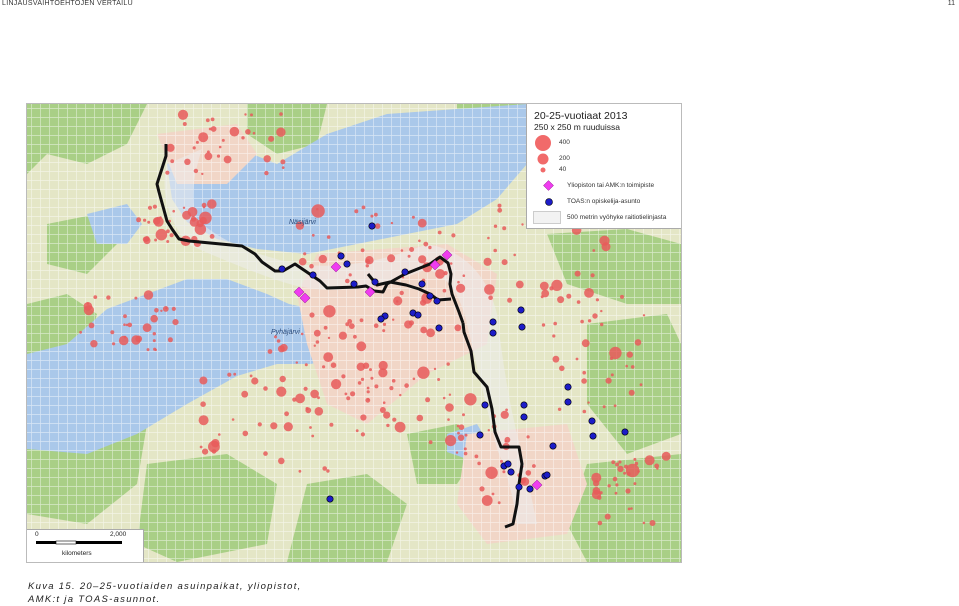  What do you see at coordinates (581, 116) in the screenshot?
I see `legend-title: 20-25-vuotiaat 2013` at bounding box center [581, 116].